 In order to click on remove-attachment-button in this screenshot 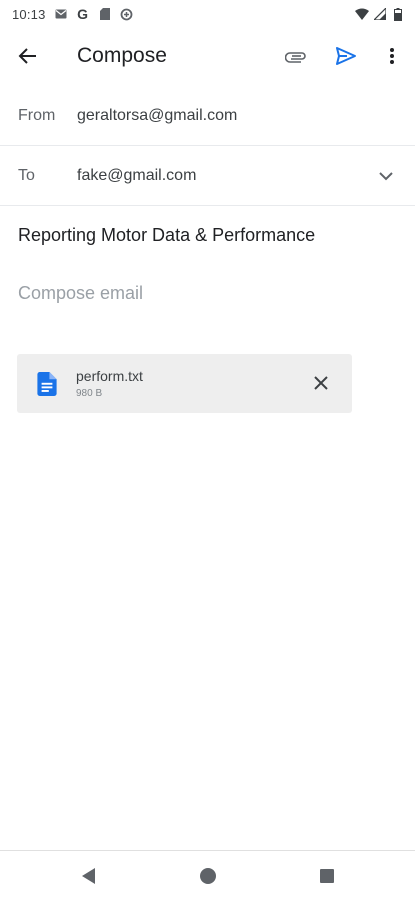, I will do `click(321, 383)`.